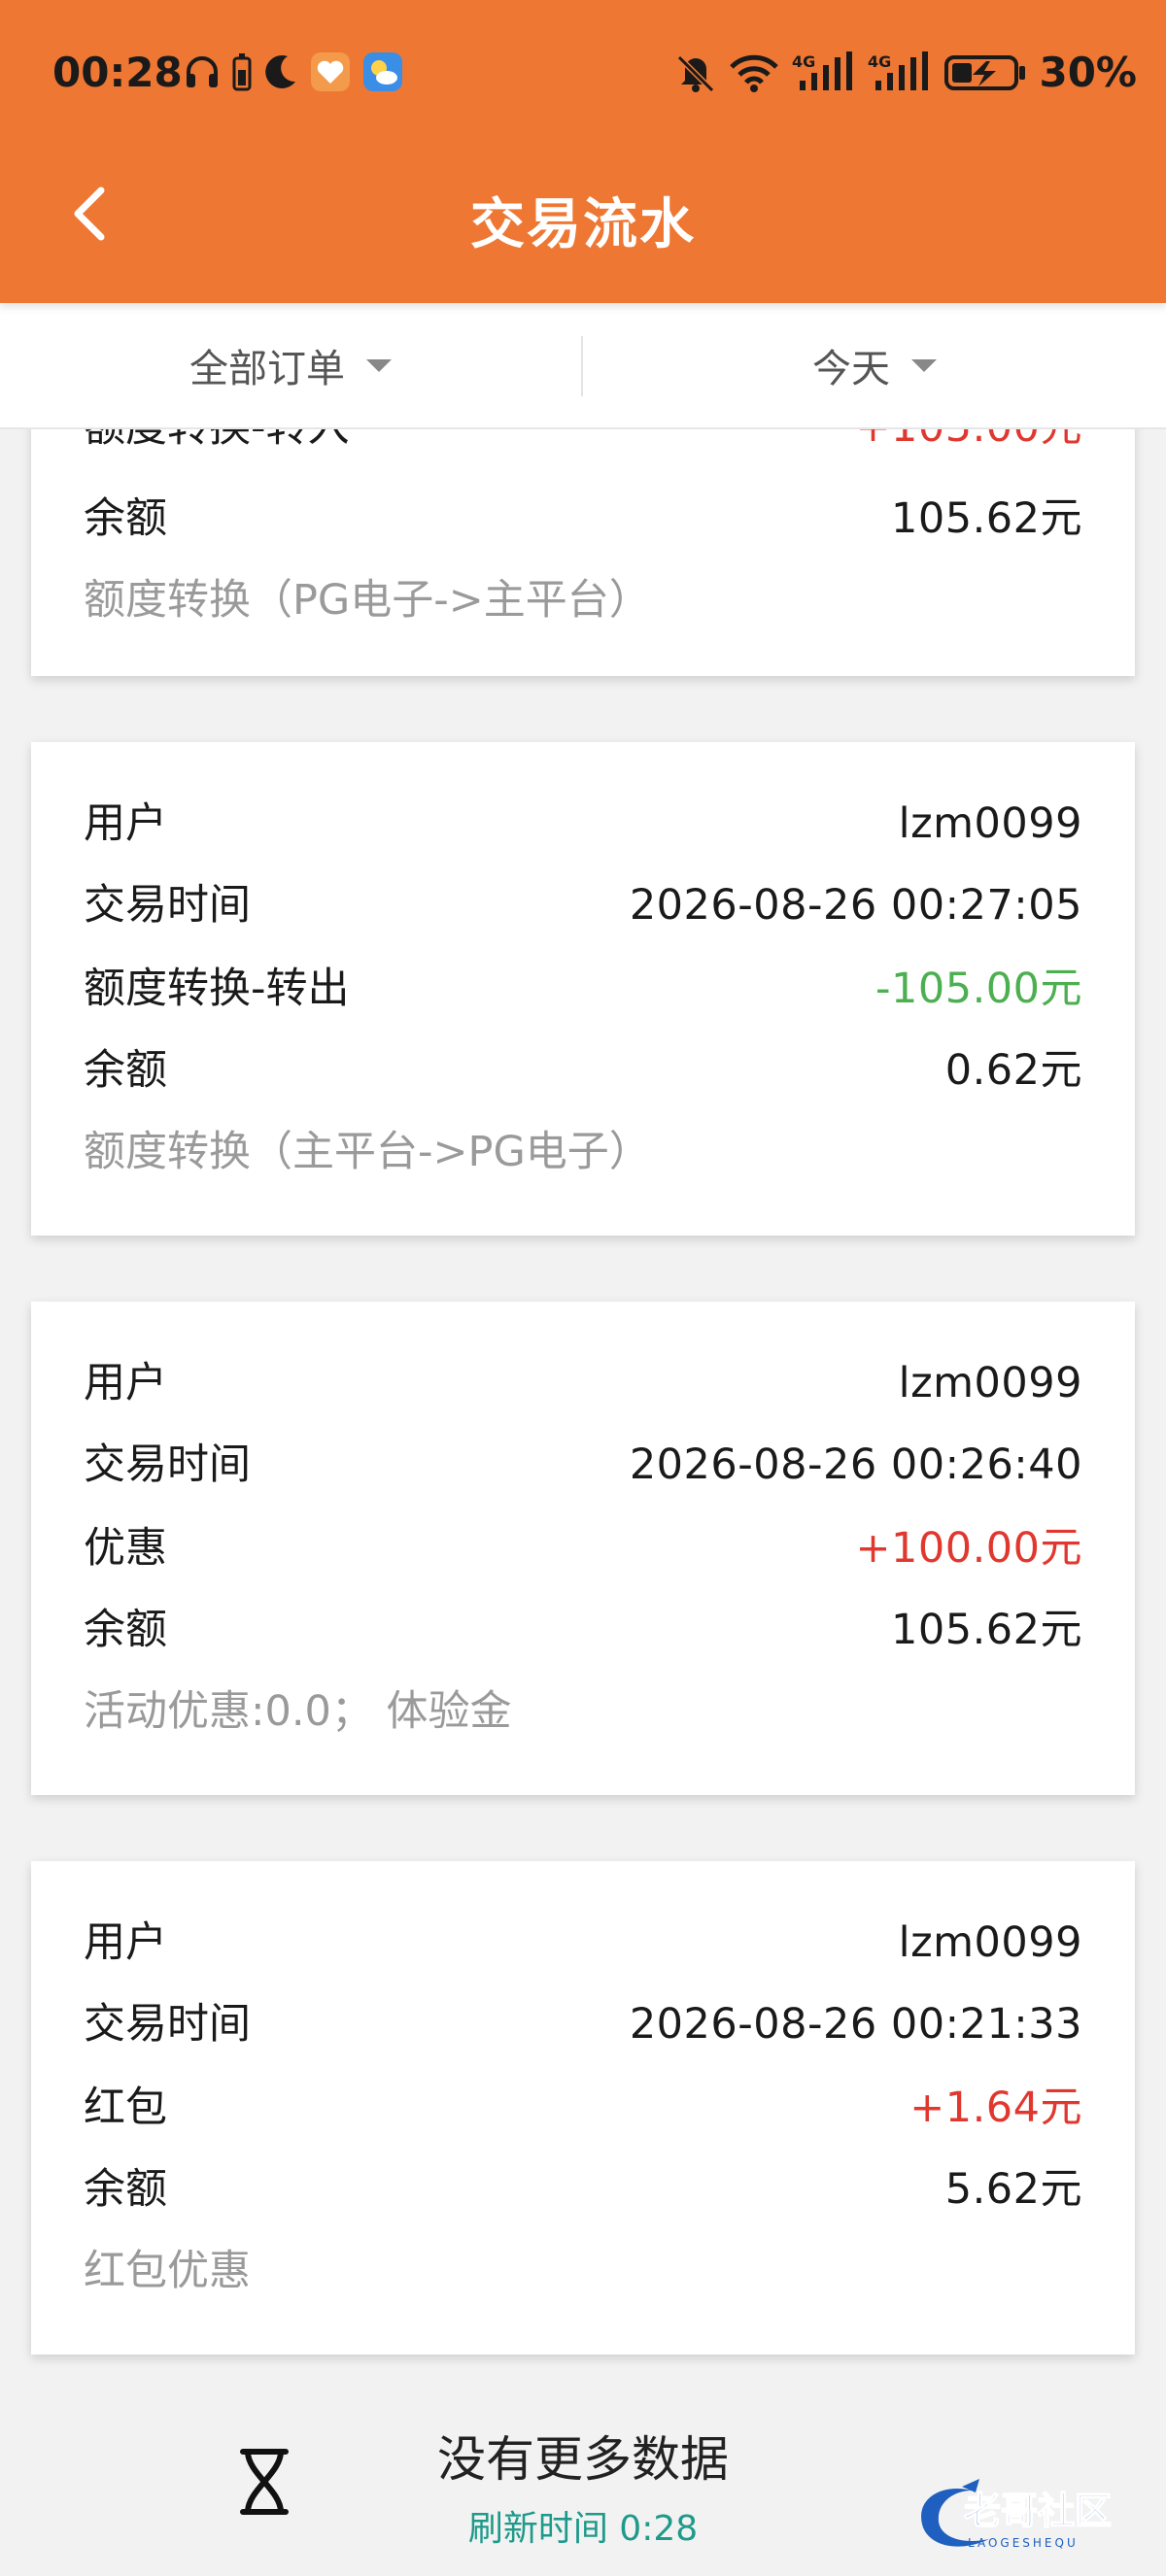  Describe the element at coordinates (583, 2189) in the screenshot. I see `balance-row: 余额 5.62元` at that location.